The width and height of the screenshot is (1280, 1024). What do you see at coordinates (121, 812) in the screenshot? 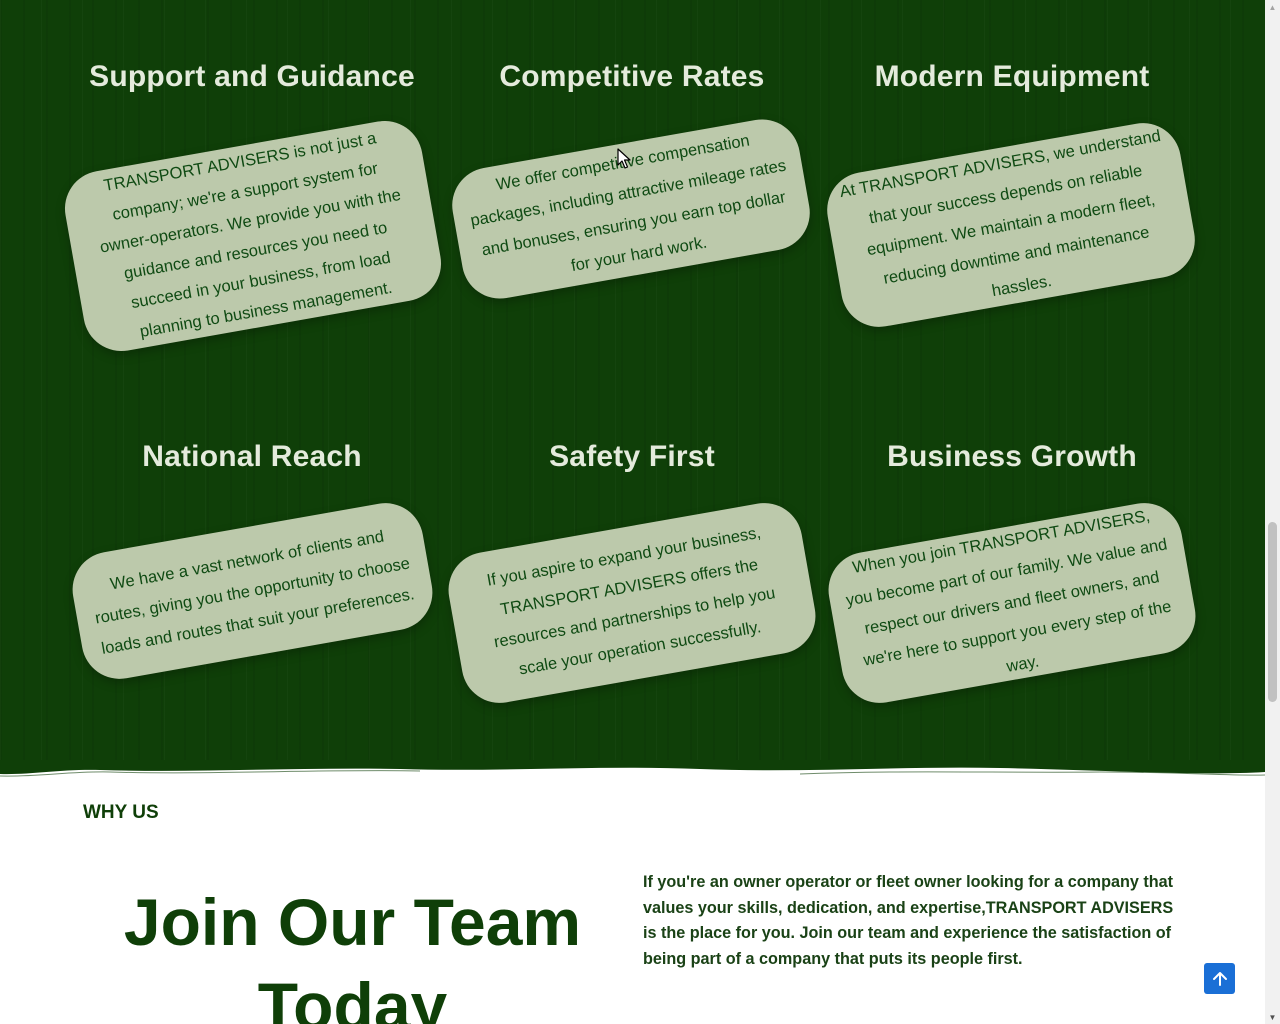
I see `section-label: WHY US` at bounding box center [121, 812].